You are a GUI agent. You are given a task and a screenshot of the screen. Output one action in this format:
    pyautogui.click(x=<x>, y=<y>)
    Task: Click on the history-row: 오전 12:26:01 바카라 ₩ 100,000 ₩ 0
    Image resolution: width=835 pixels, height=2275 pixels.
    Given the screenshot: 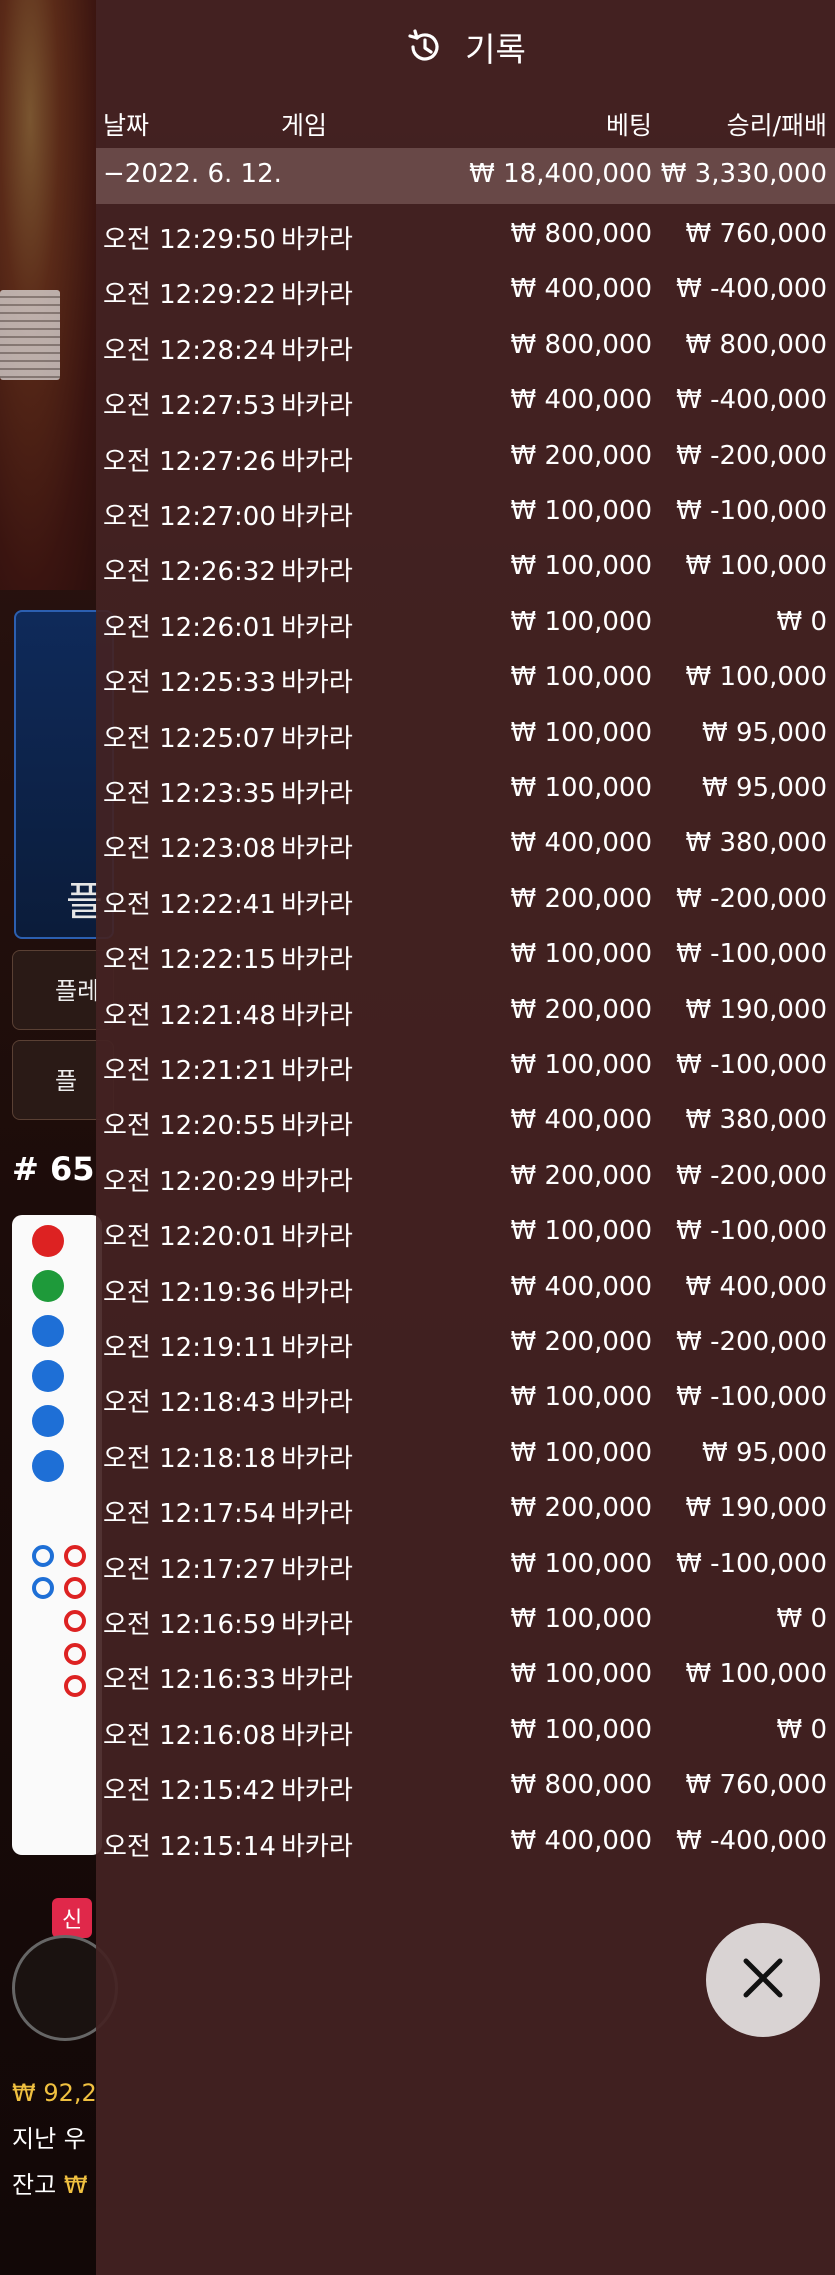 What is the action you would take?
    pyautogui.click(x=465, y=623)
    